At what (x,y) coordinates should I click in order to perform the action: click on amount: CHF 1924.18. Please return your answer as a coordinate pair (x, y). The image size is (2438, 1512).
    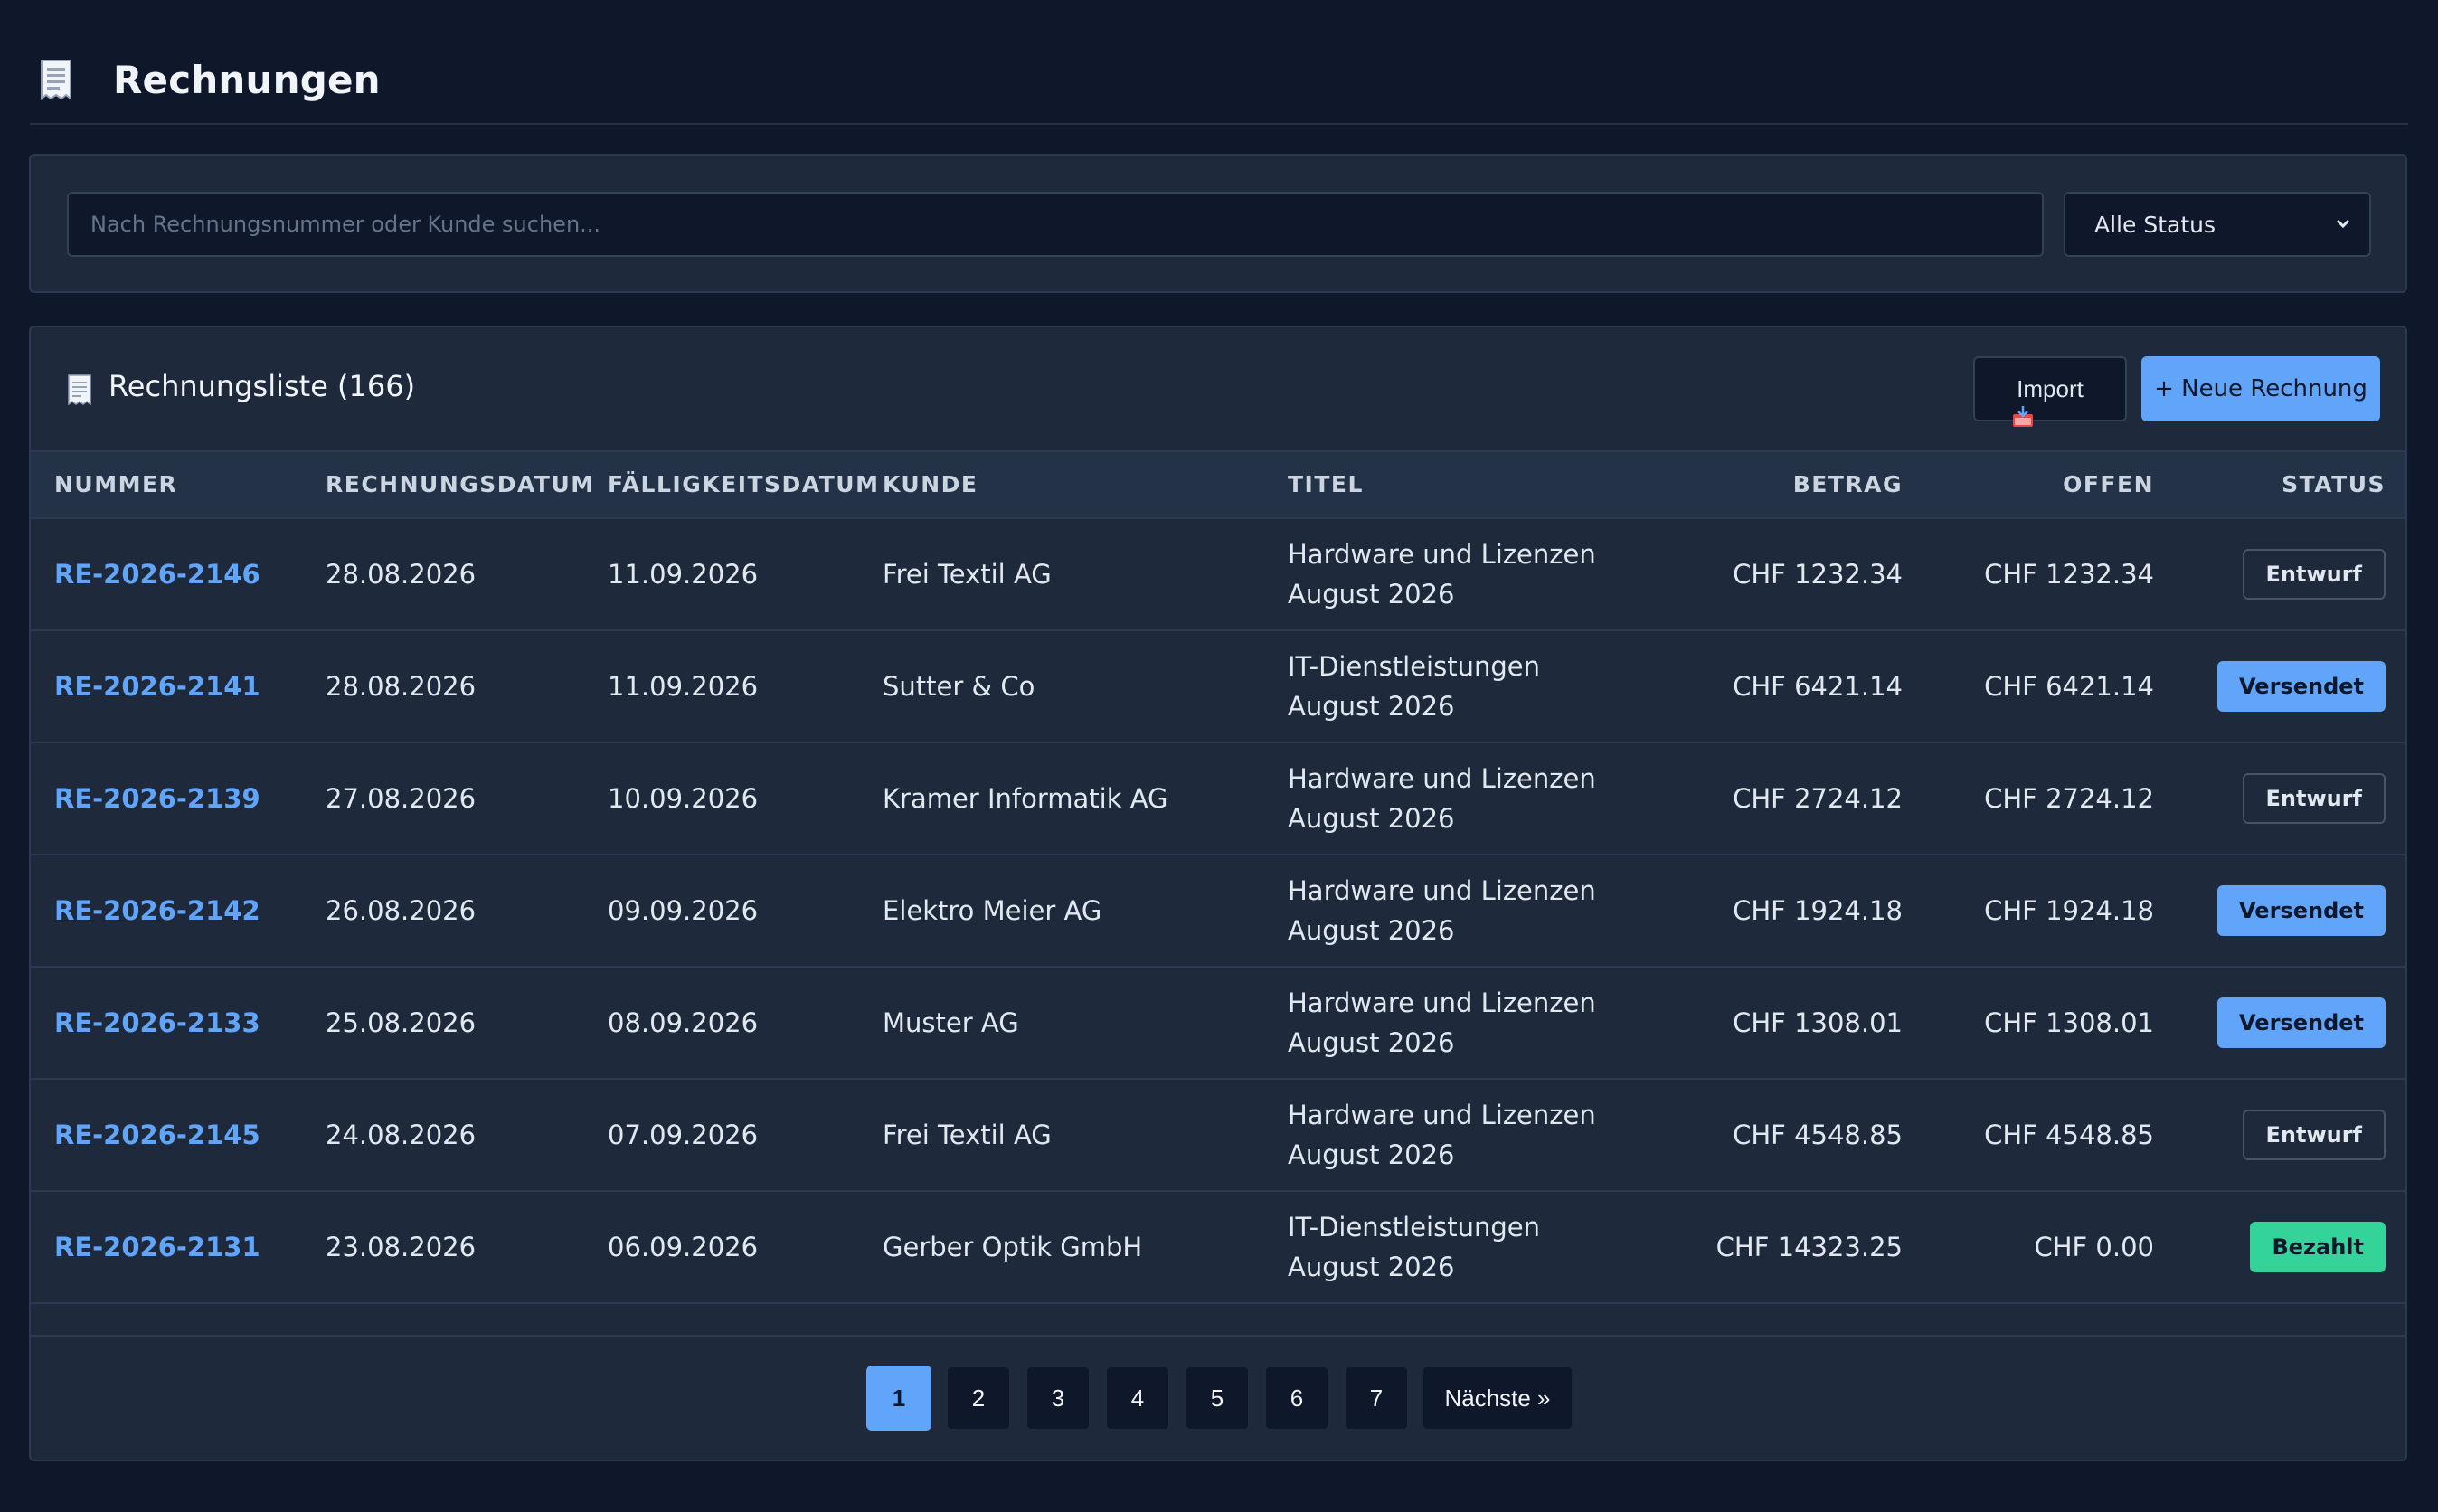
    Looking at the image, I should click on (1818, 910).